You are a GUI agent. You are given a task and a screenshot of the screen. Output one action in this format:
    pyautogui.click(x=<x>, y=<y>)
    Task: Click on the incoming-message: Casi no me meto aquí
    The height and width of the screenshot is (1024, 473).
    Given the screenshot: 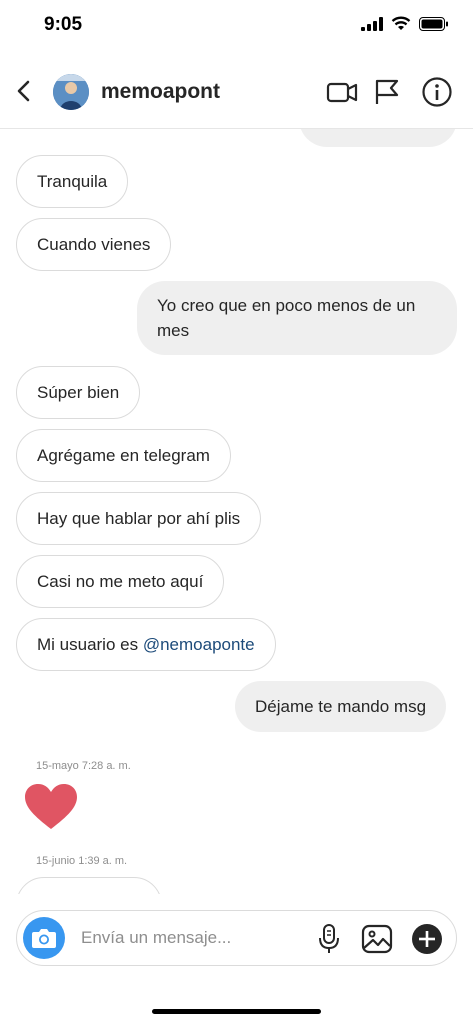 What is the action you would take?
    pyautogui.click(x=120, y=581)
    